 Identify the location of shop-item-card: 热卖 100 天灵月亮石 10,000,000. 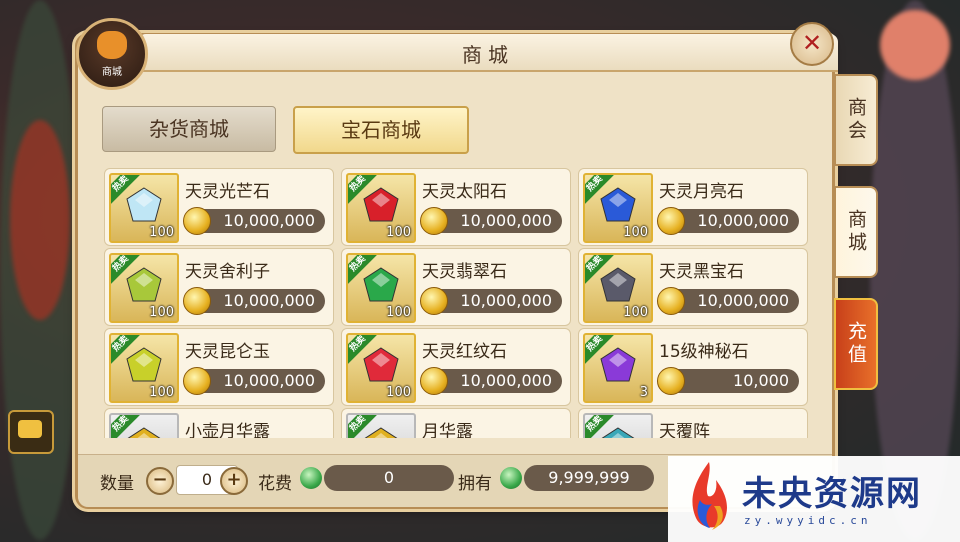
(693, 207).